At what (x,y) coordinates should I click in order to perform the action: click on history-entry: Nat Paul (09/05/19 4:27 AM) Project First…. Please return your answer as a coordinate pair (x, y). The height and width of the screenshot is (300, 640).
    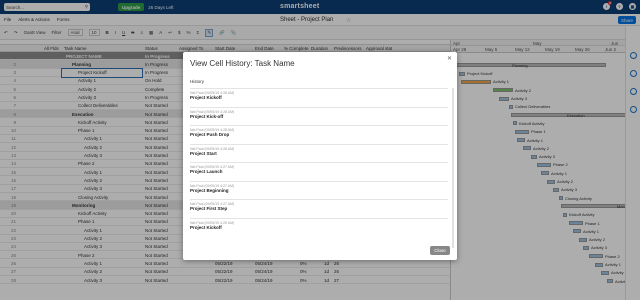
    Looking at the image, I should click on (319, 208).